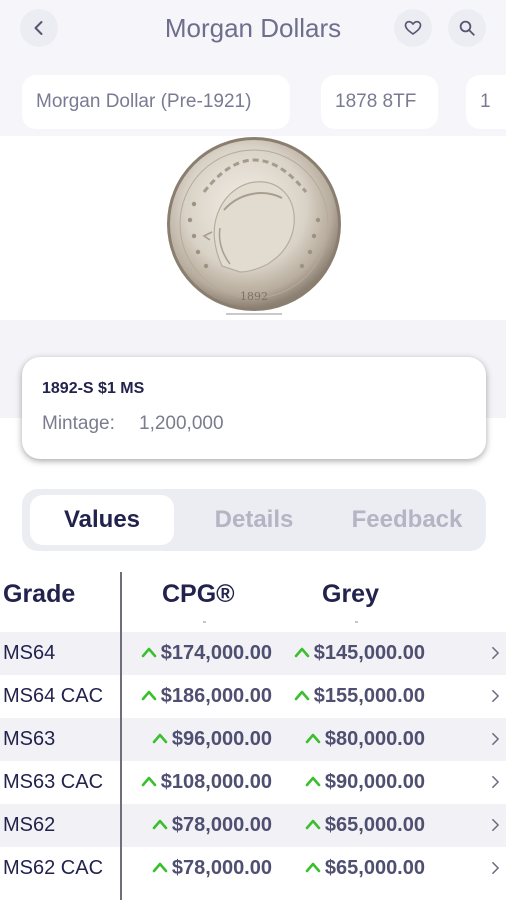 The image size is (506, 900). What do you see at coordinates (374, 739) in the screenshot?
I see `grey-value: $80,000.00` at bounding box center [374, 739].